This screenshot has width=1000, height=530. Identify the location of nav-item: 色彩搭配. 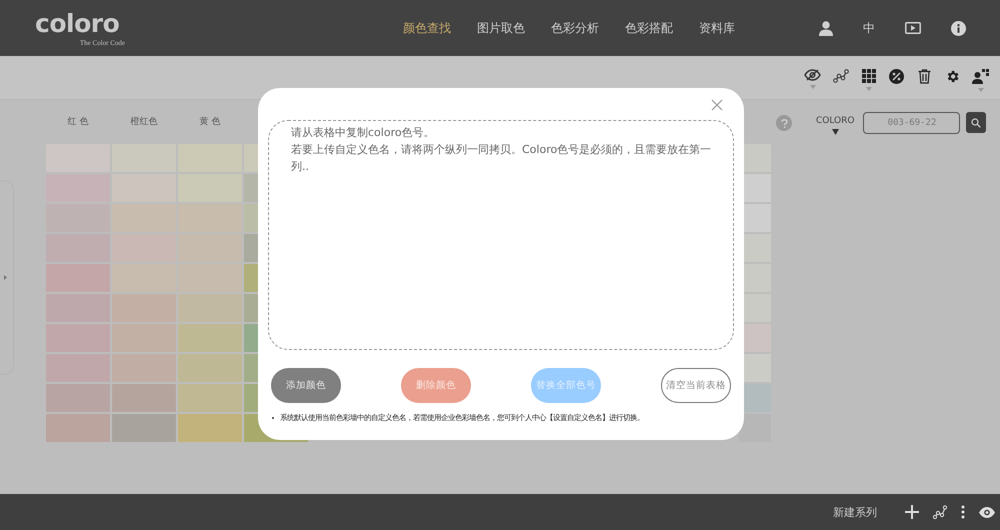
(649, 28).